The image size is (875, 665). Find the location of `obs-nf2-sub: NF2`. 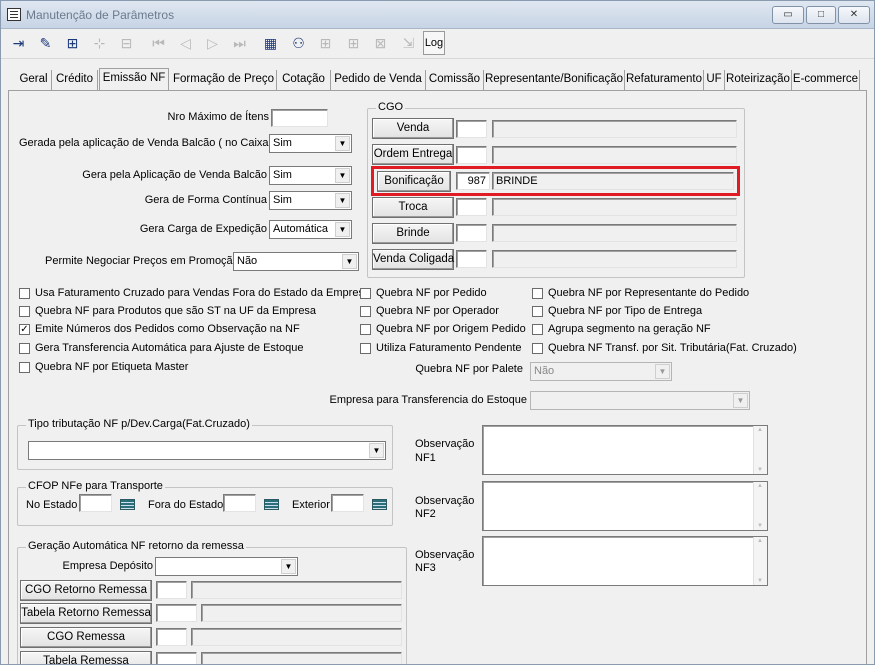

obs-nf2-sub: NF2 is located at coordinates (425, 514).